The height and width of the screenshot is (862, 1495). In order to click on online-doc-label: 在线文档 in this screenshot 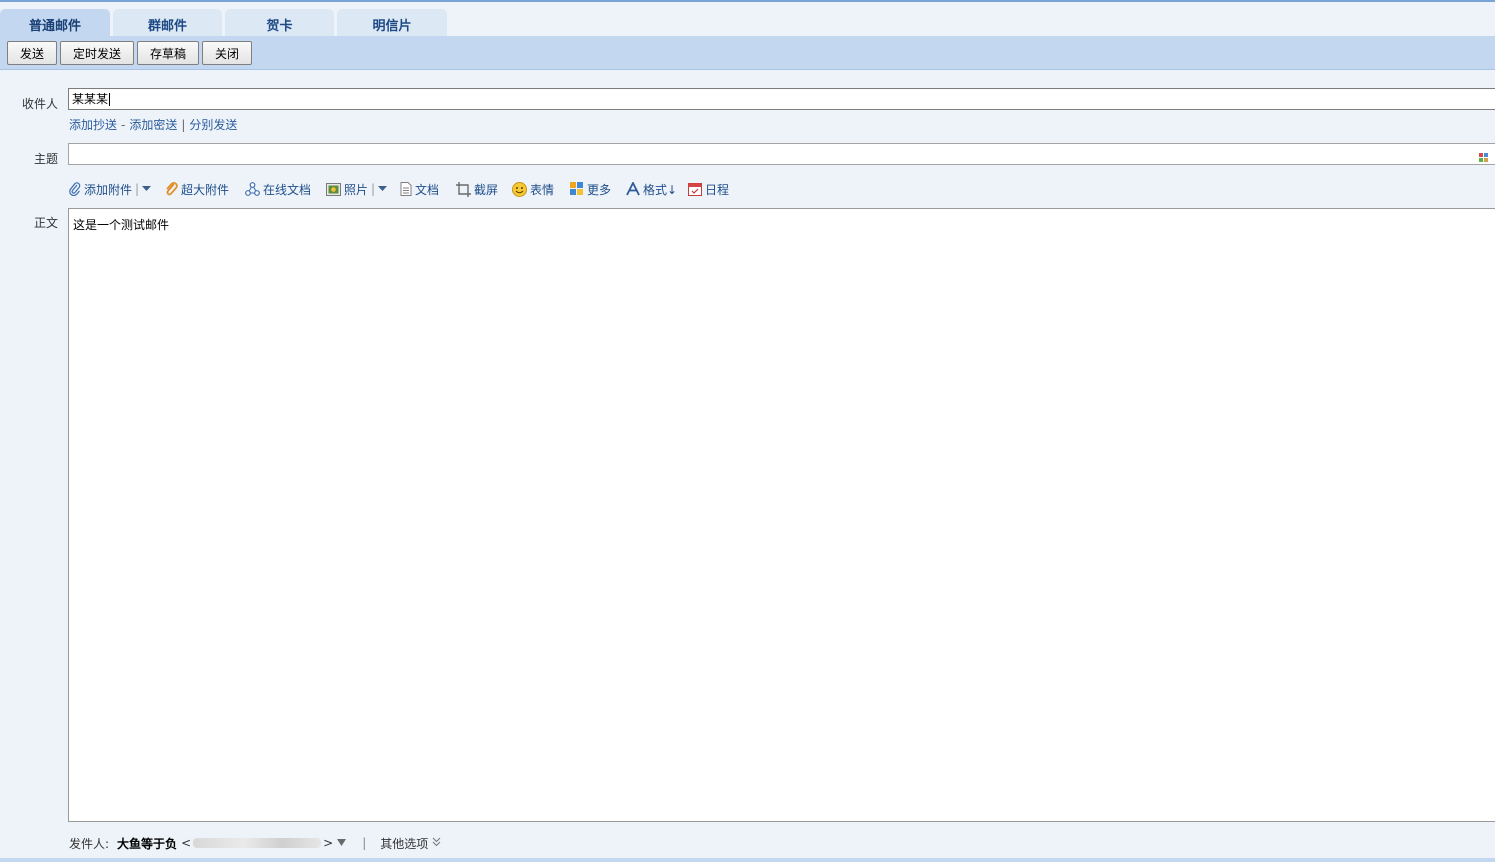, I will do `click(287, 189)`.